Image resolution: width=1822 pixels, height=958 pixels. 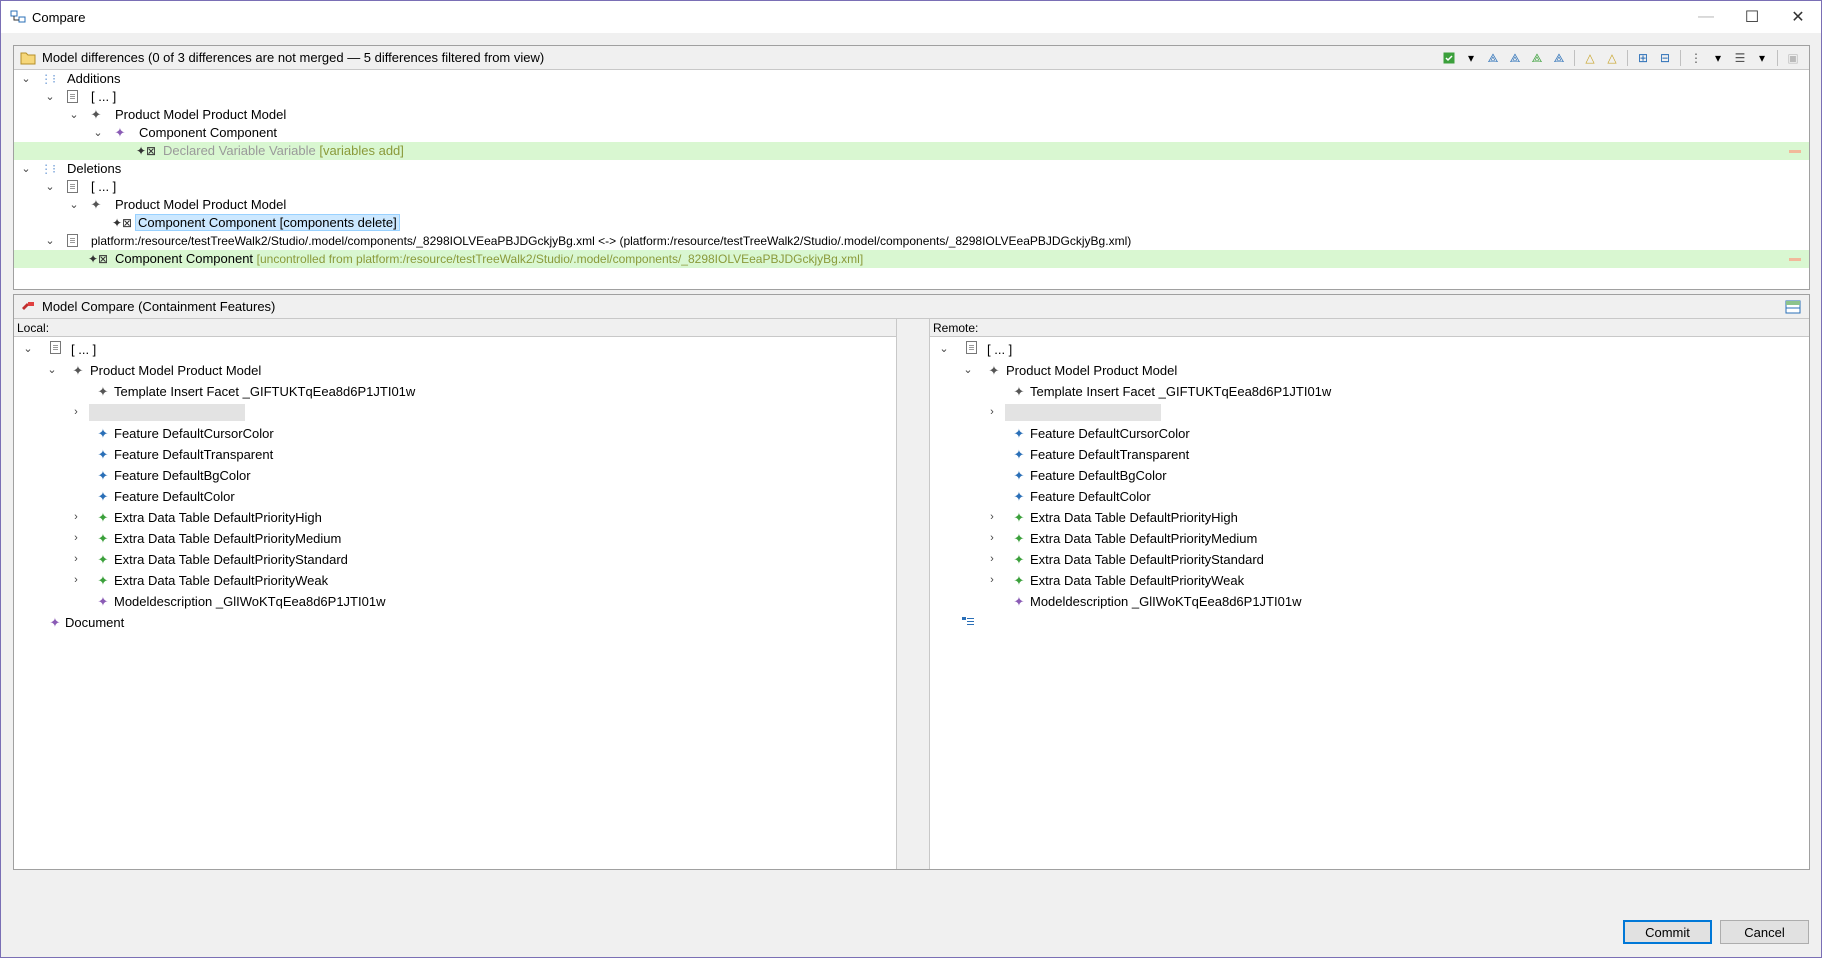 I want to click on remote-label: Remote:, so click(x=1369, y=328).